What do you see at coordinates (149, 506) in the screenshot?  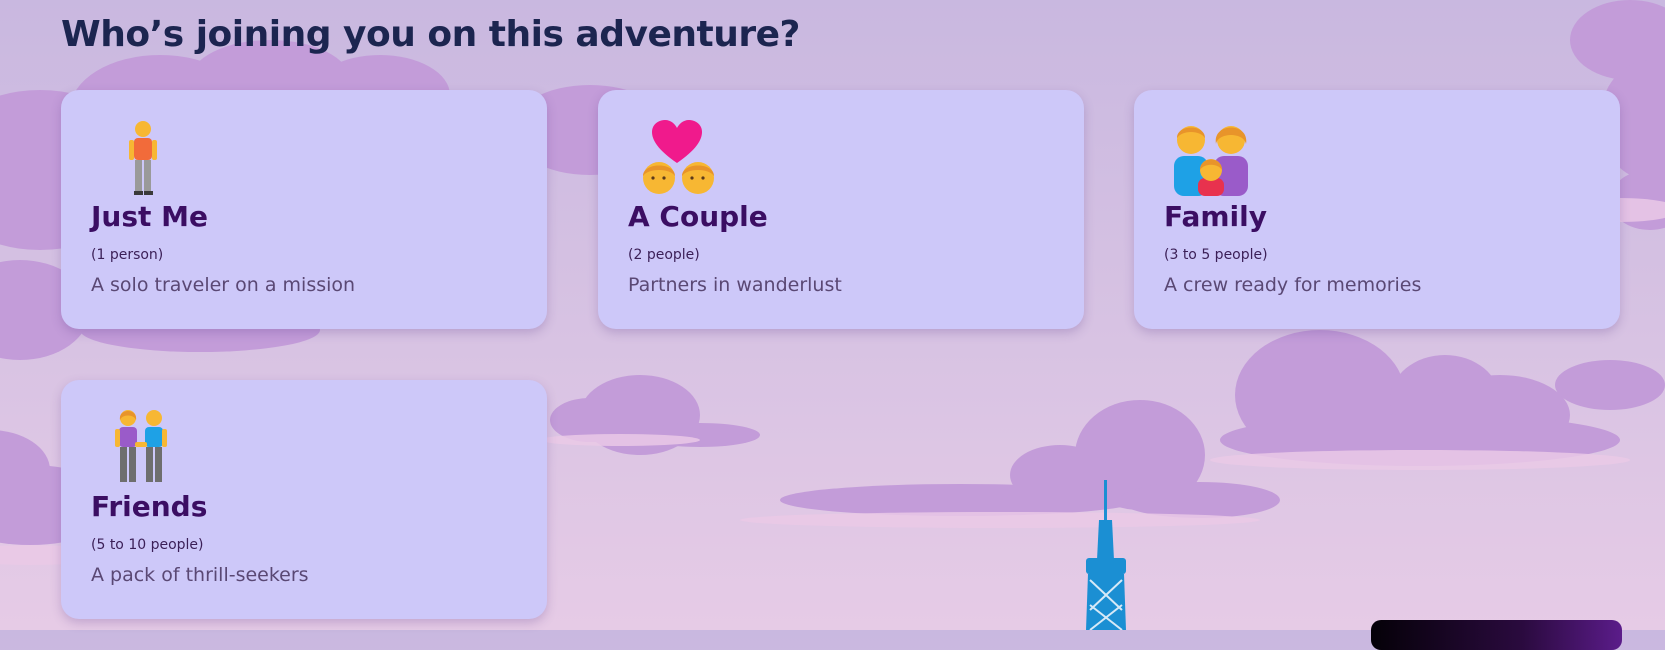 I see `option-title: Friends` at bounding box center [149, 506].